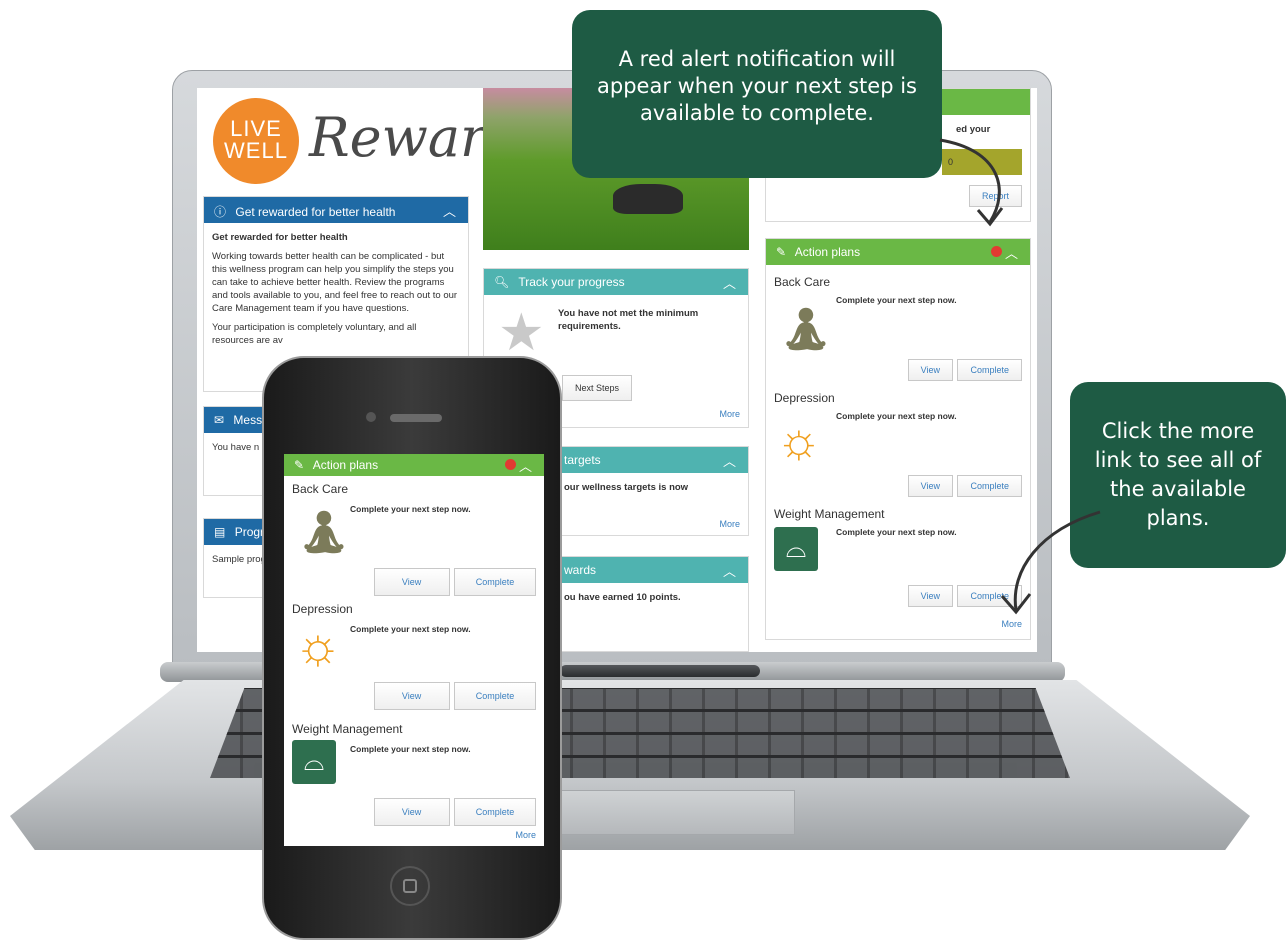  What do you see at coordinates (220, 532) in the screenshot?
I see `newspaper-icon: ▤` at bounding box center [220, 532].